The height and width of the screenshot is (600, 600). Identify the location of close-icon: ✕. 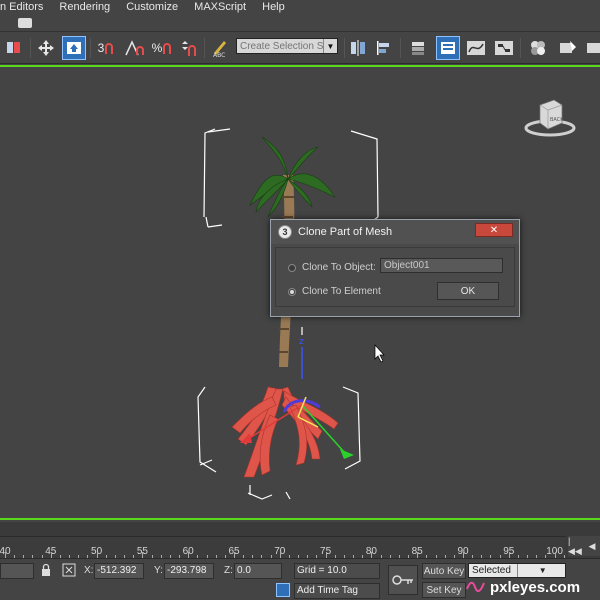
(494, 230).